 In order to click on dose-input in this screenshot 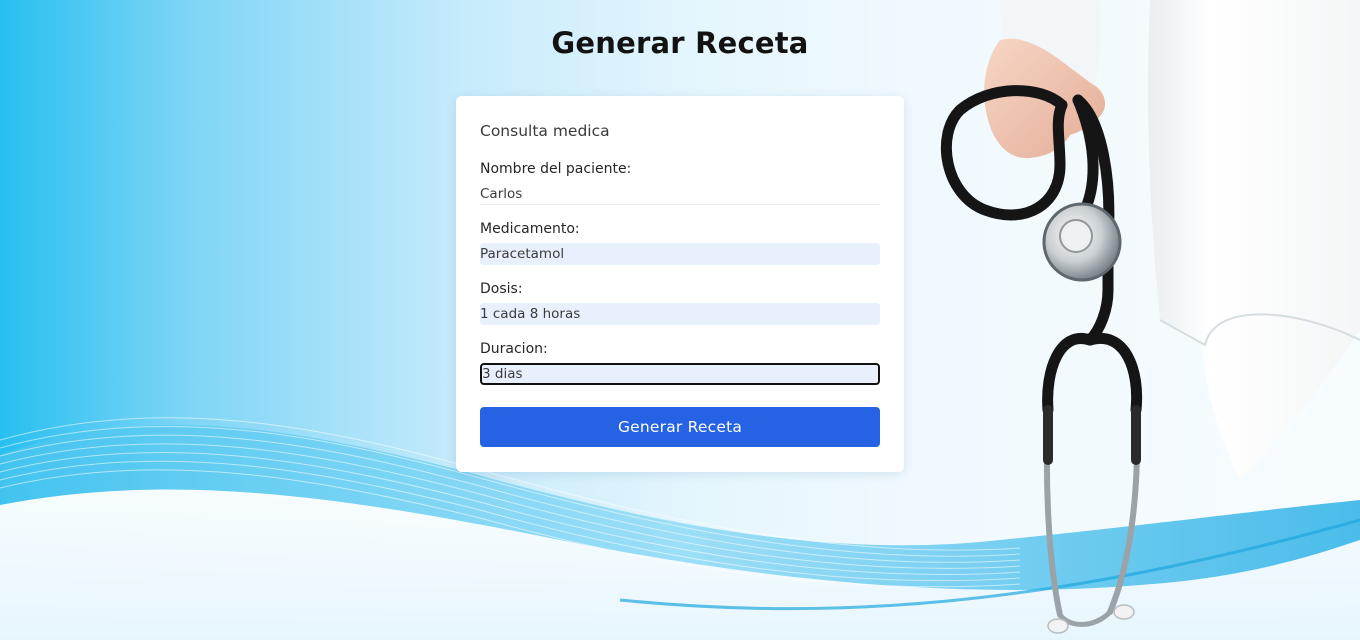, I will do `click(680, 314)`.